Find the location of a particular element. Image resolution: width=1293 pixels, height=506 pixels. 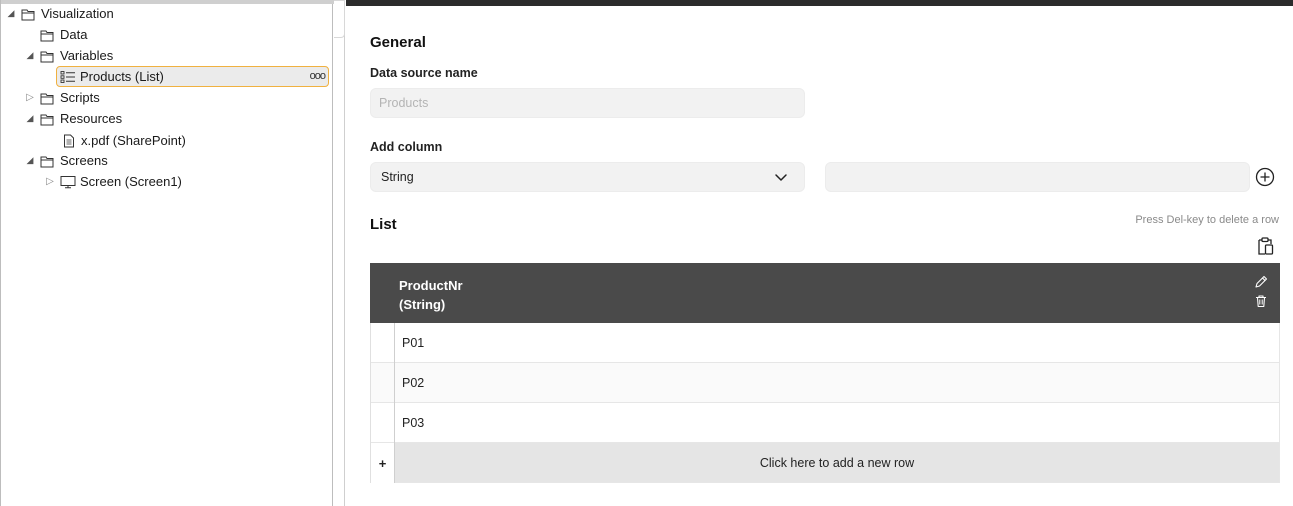

table-cell: P03 is located at coordinates (837, 422).